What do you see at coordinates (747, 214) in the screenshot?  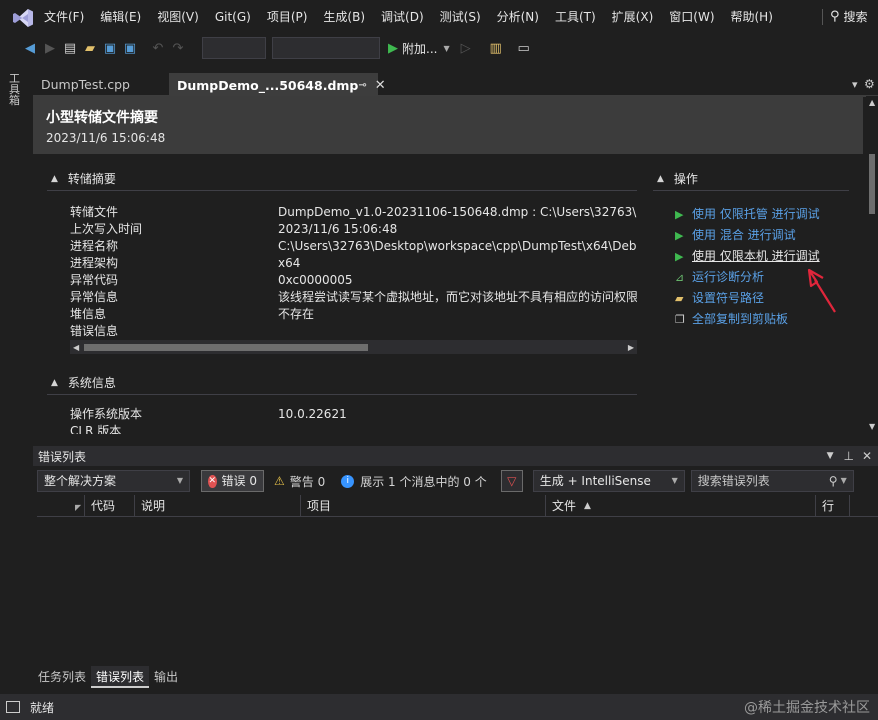 I see `action-debug-managed: ▶ 使用 仅限托管 进行调试` at bounding box center [747, 214].